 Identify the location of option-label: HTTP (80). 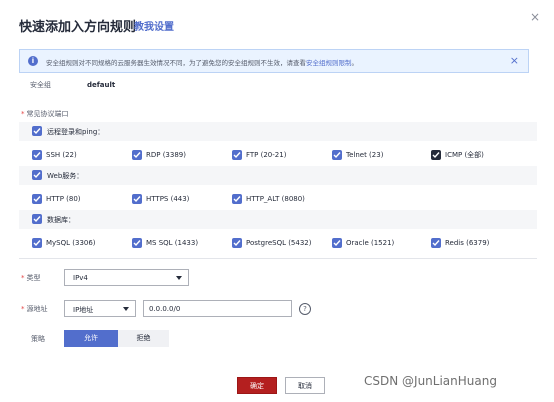
(63, 199).